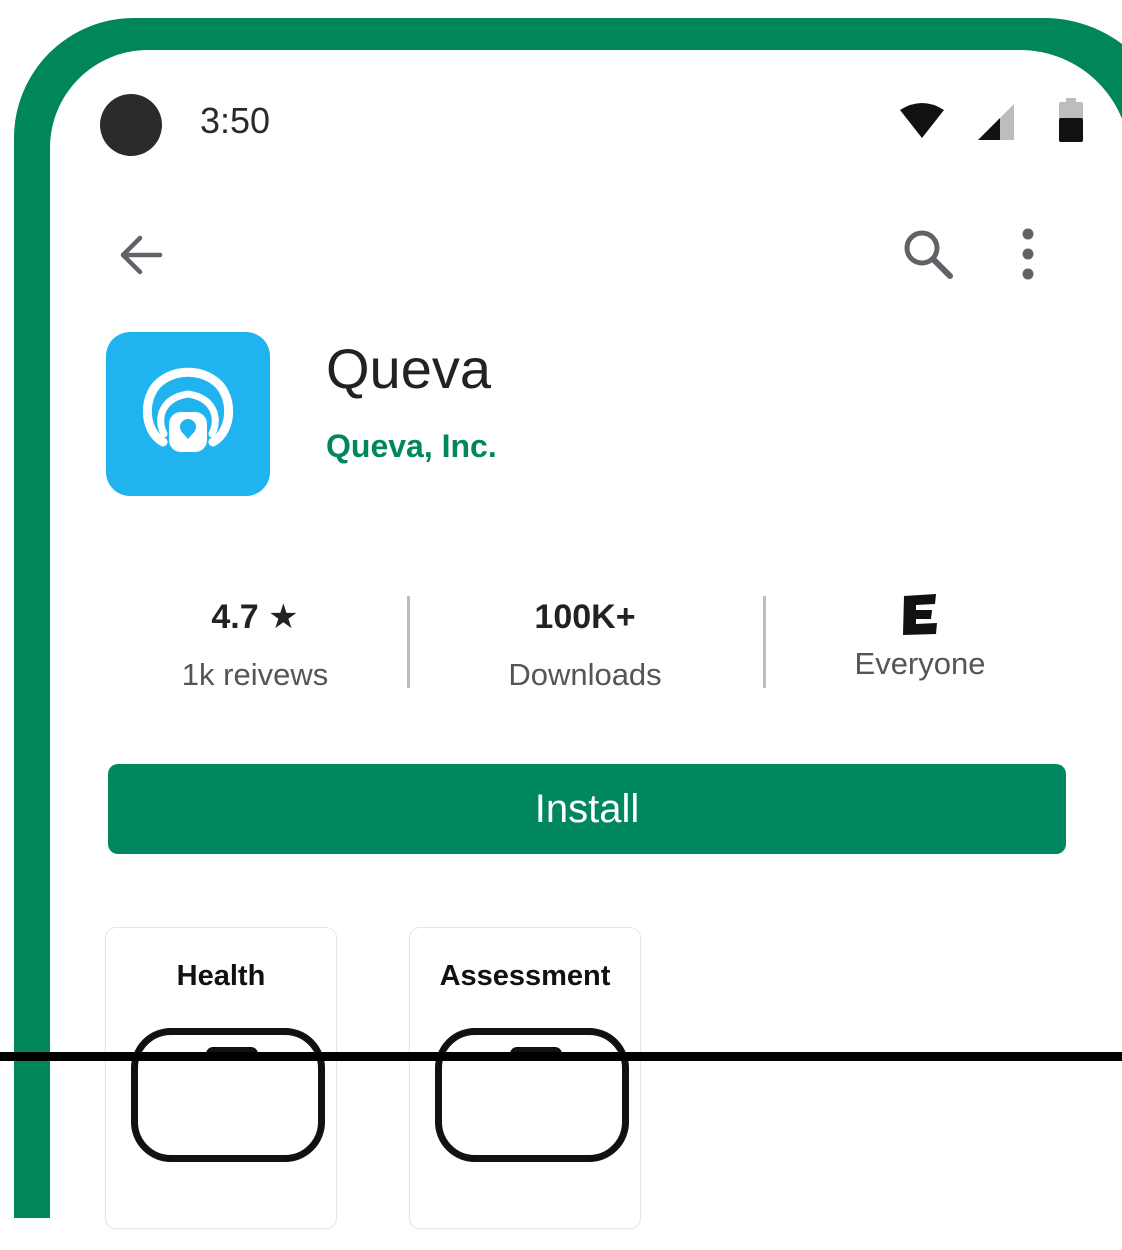  Describe the element at coordinates (188, 409) in the screenshot. I see `app-logo` at that location.